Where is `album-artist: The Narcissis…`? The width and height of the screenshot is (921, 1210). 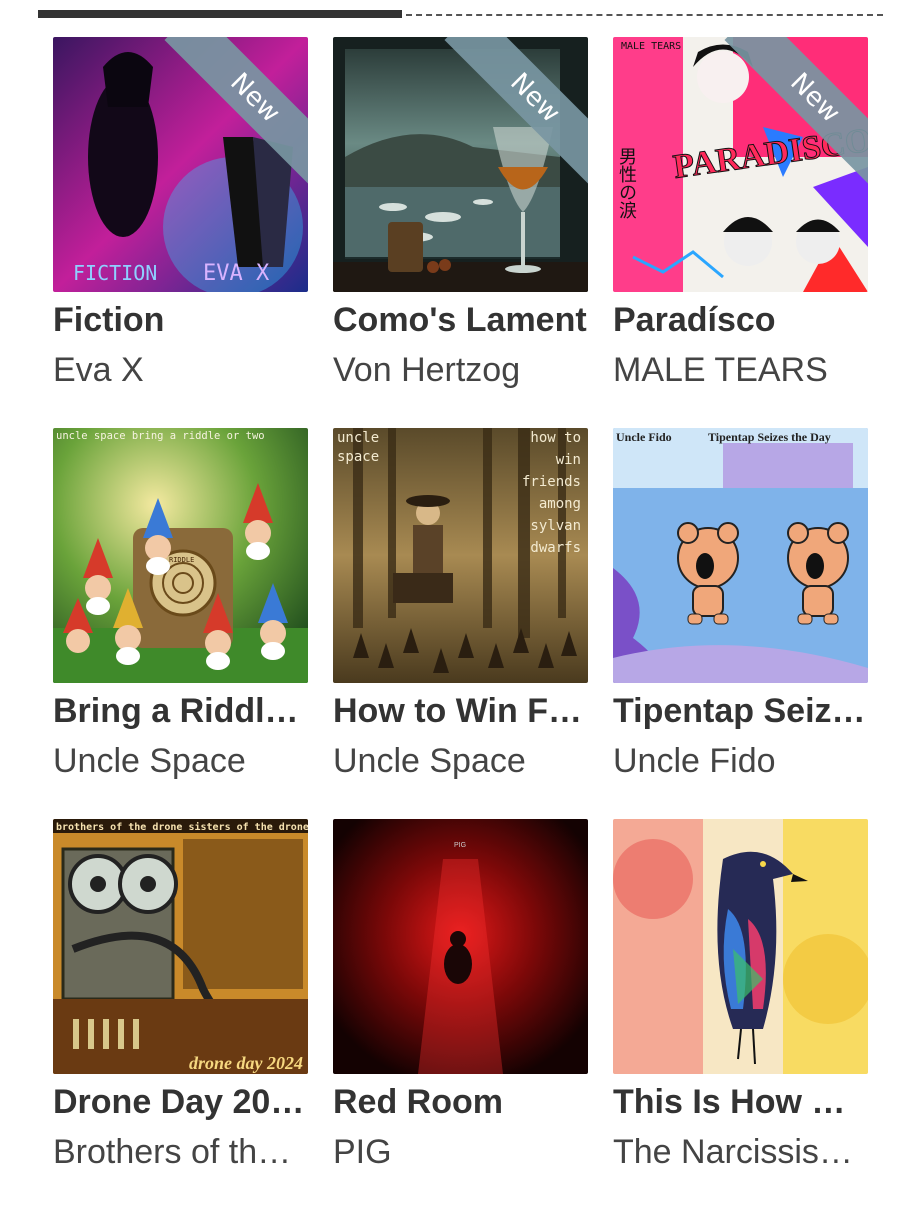
album-artist: The Narcissis… is located at coordinates (740, 1152).